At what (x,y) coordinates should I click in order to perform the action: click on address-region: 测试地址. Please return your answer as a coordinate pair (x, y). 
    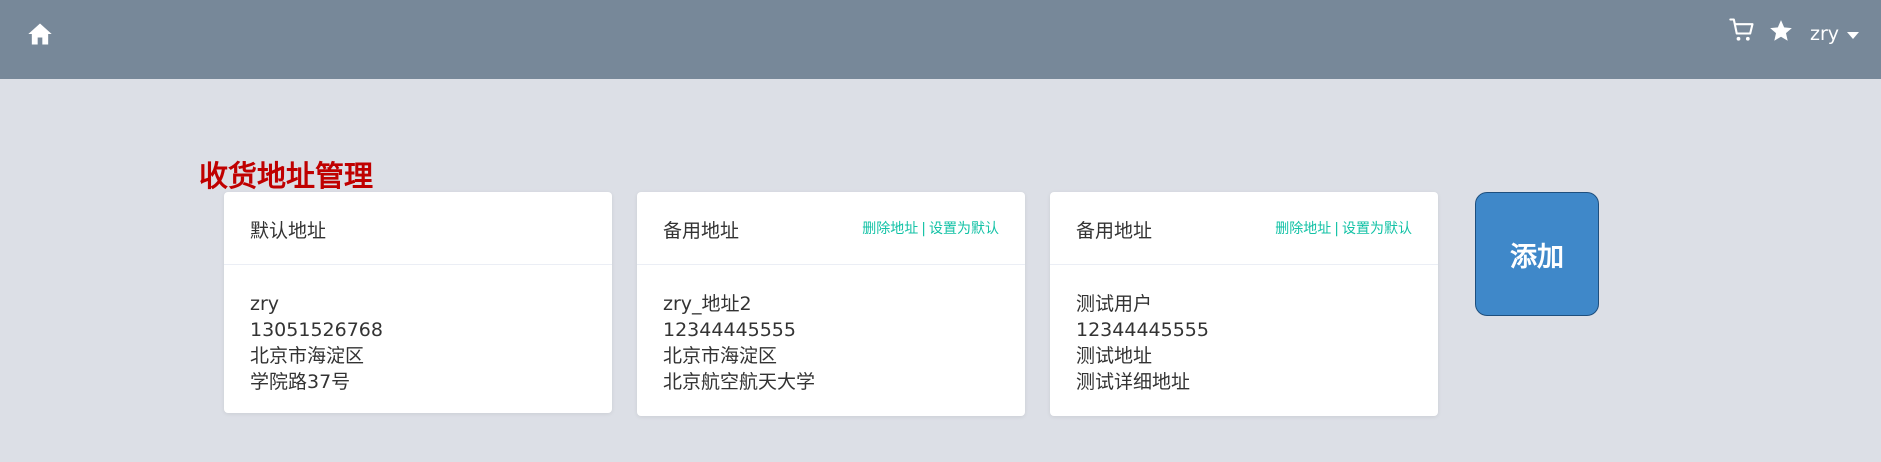
    Looking at the image, I should click on (1114, 356).